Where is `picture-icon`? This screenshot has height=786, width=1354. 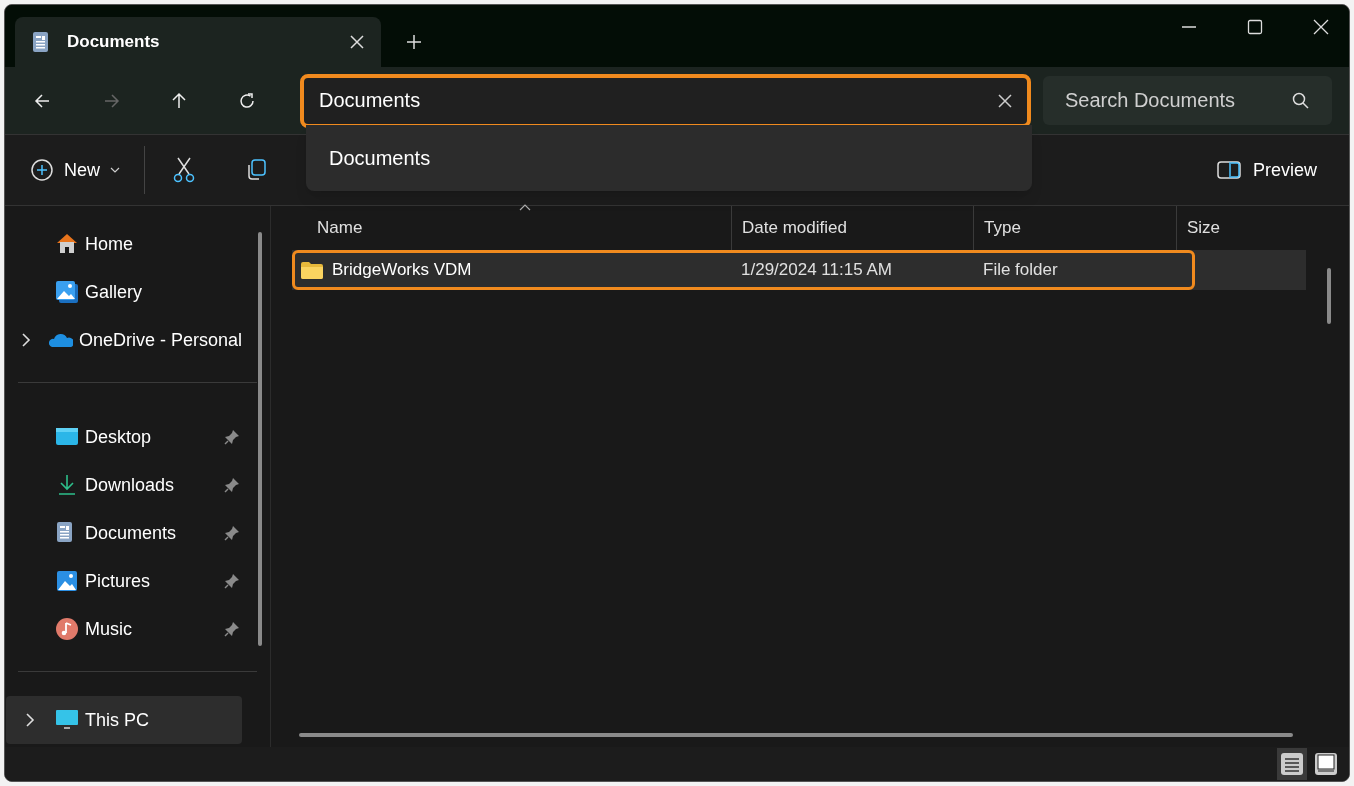
picture-icon is located at coordinates (67, 581).